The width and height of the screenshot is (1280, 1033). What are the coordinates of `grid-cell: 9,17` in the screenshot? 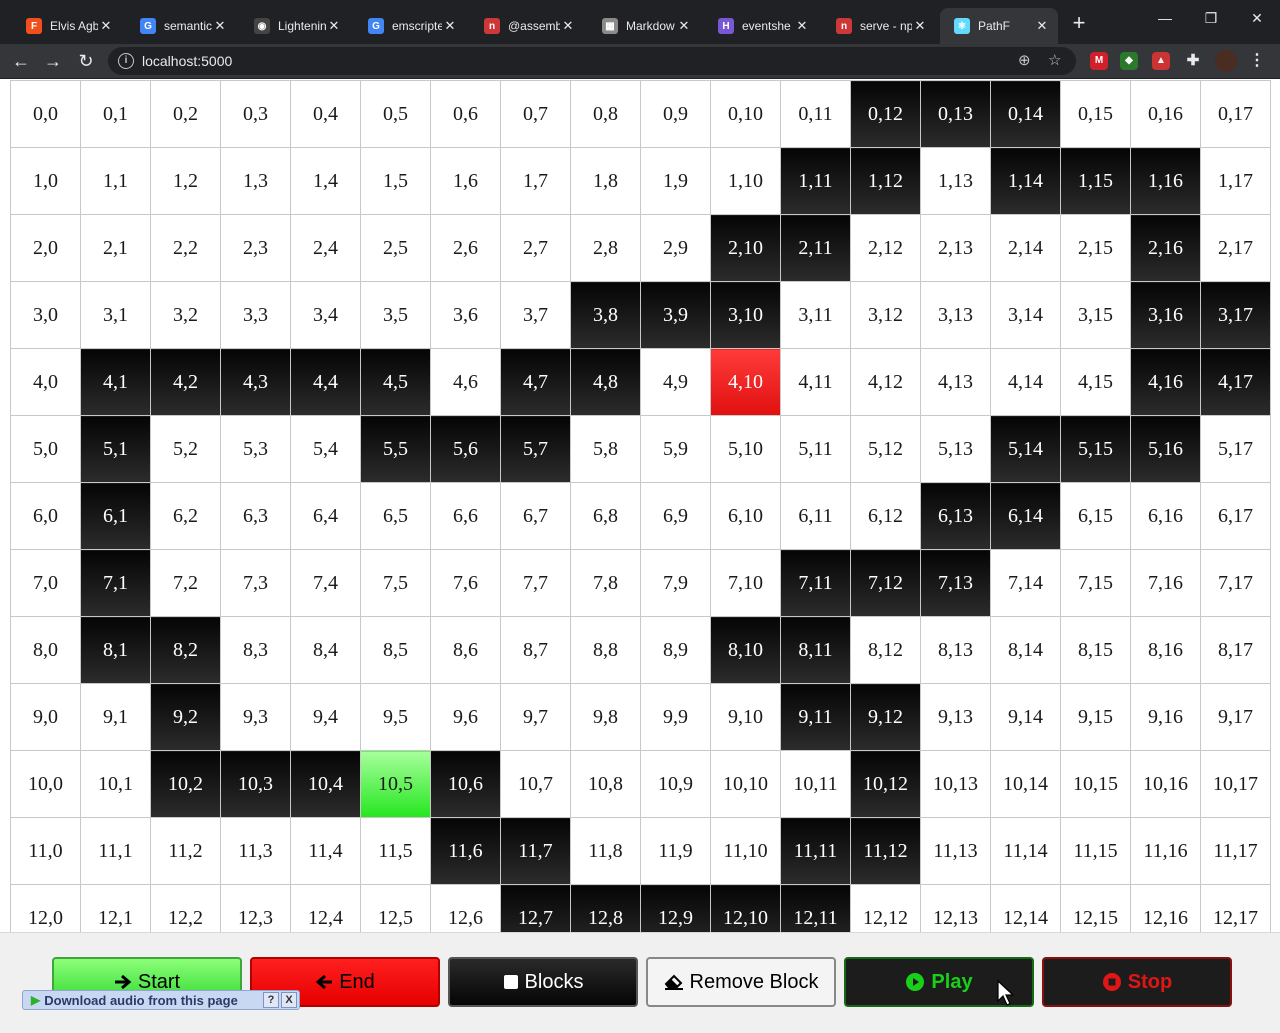 It's located at (1235, 717).